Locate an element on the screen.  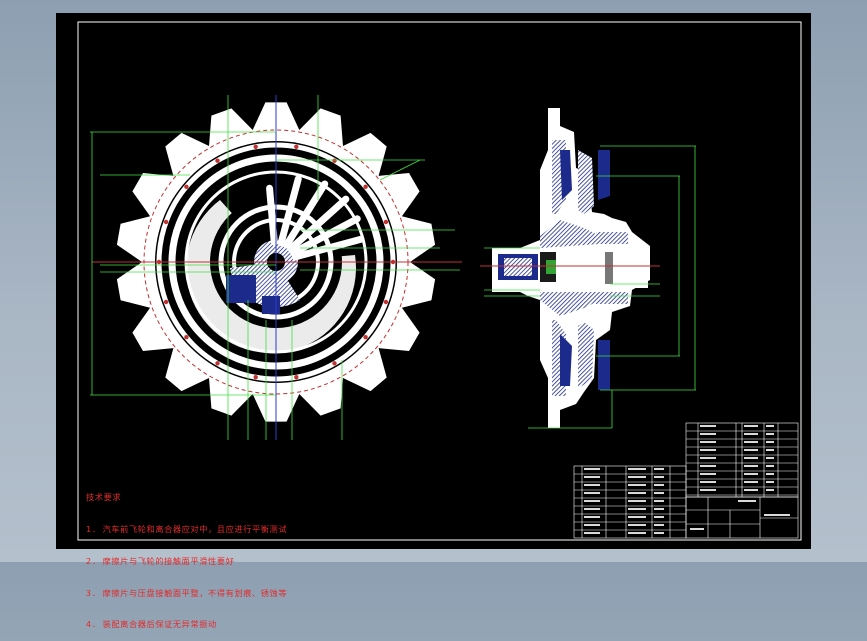
note-2: 2. 摩擦片与飞轮的接触面平滑性要好 is located at coordinates (160, 560).